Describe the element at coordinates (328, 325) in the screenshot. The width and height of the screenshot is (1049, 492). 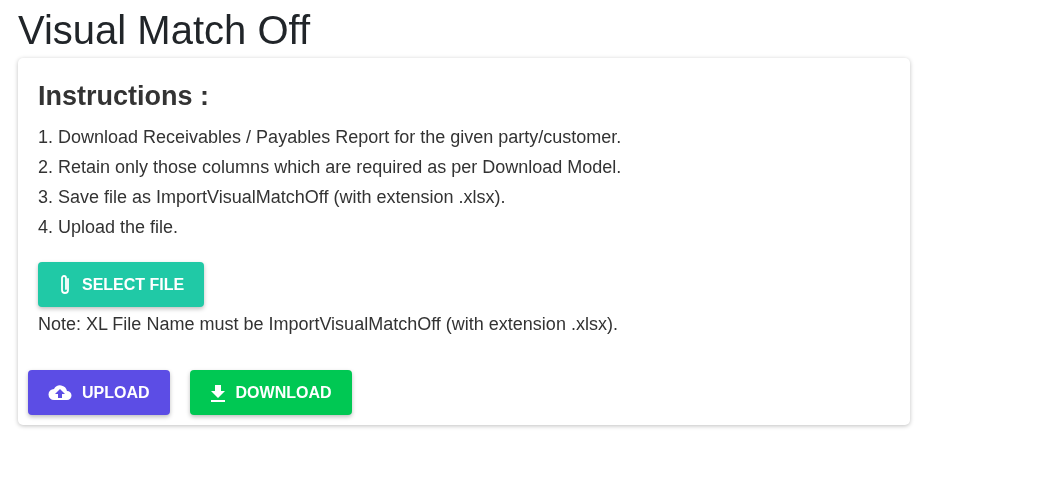
I see `file-name-note: Note: XL File Name must be ImportVisualMatchOff (with extension .xlsx).` at that location.